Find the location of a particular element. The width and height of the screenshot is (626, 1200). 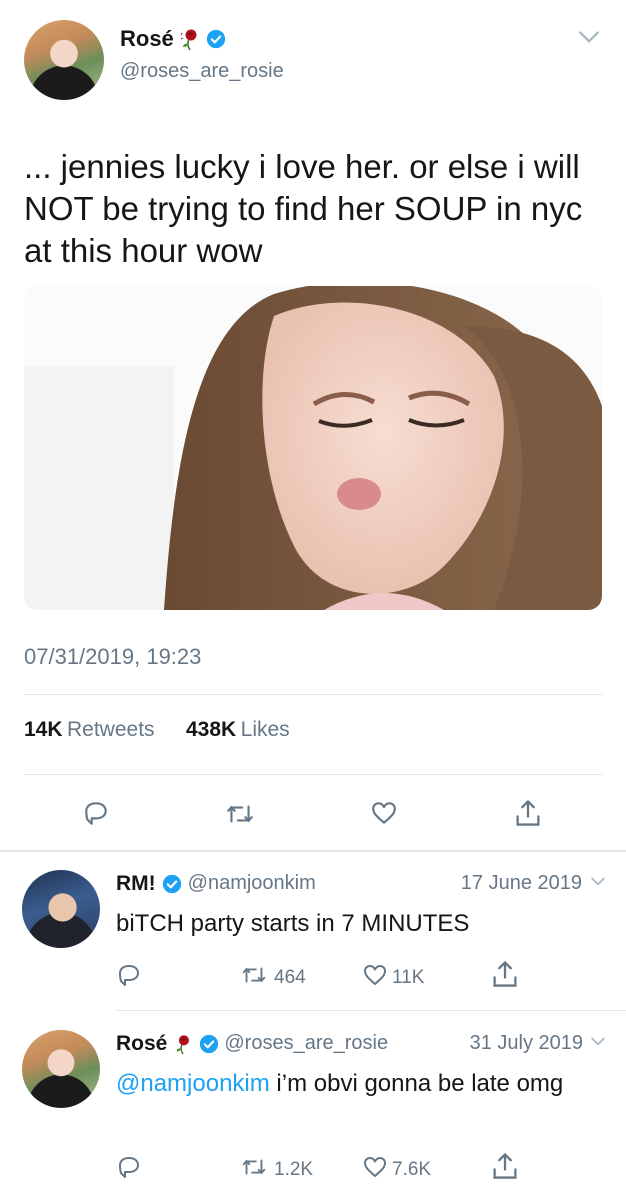

reply-text-container: @namjoonkim i’m obvi gonna be late omg is located at coordinates (351, 1084).